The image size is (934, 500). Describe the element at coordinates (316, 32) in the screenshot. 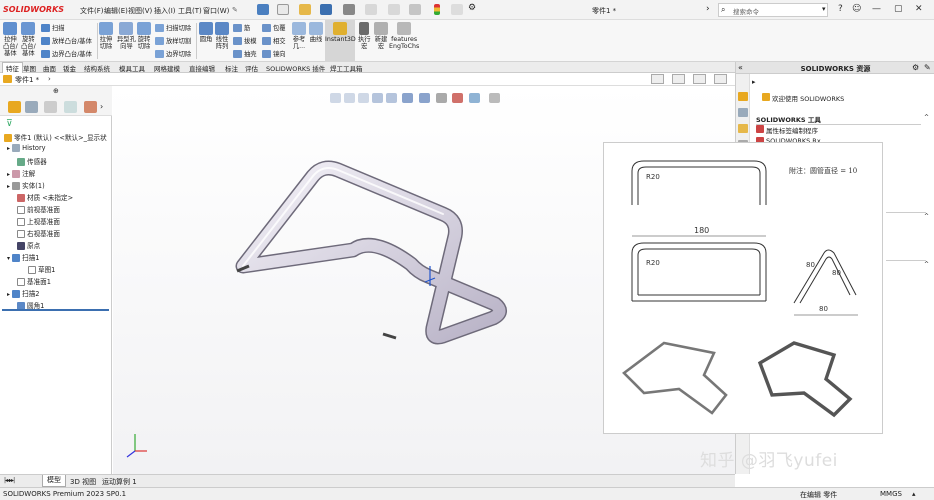

I see `curves-button: 曲线` at that location.